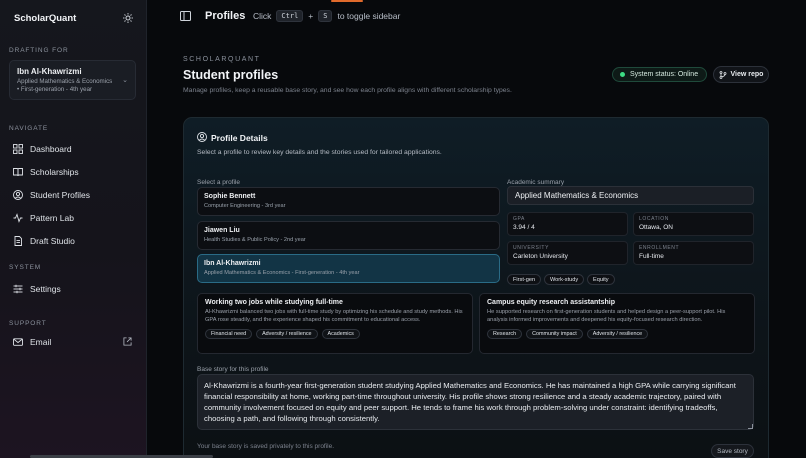  What do you see at coordinates (722, 74) in the screenshot?
I see `git-branch-icon` at bounding box center [722, 74].